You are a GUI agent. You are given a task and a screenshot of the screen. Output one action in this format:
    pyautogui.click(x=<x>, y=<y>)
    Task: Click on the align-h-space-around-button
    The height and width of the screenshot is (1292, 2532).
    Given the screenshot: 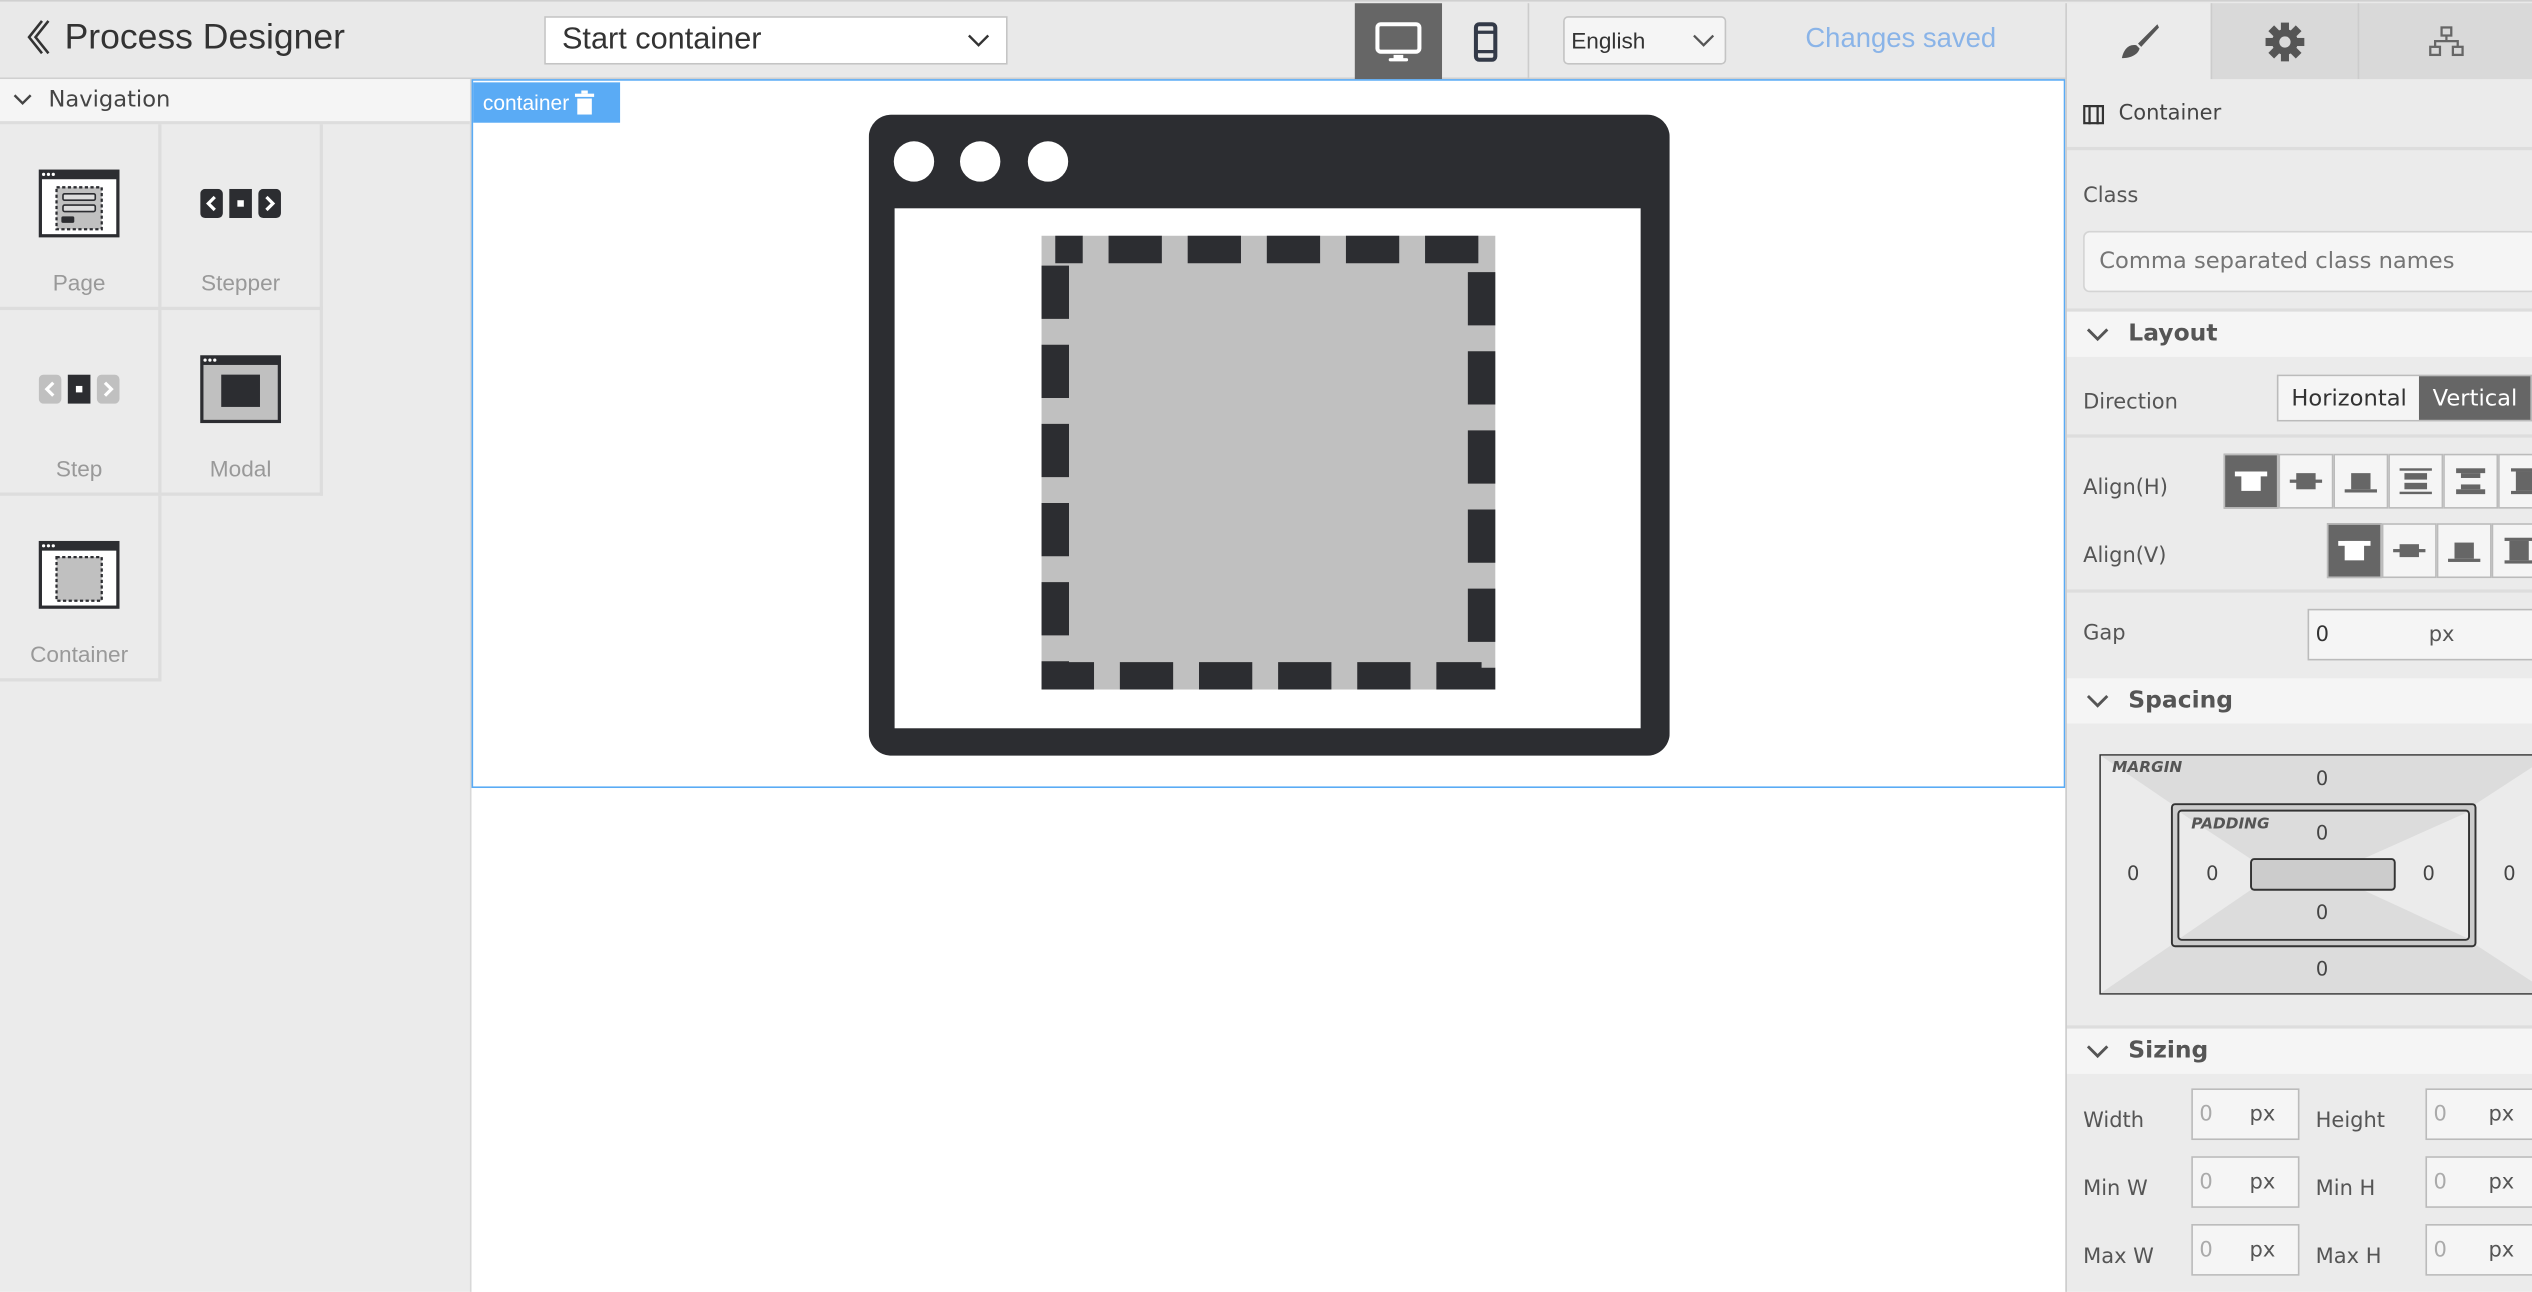 What is the action you would take?
    pyautogui.click(x=2471, y=481)
    